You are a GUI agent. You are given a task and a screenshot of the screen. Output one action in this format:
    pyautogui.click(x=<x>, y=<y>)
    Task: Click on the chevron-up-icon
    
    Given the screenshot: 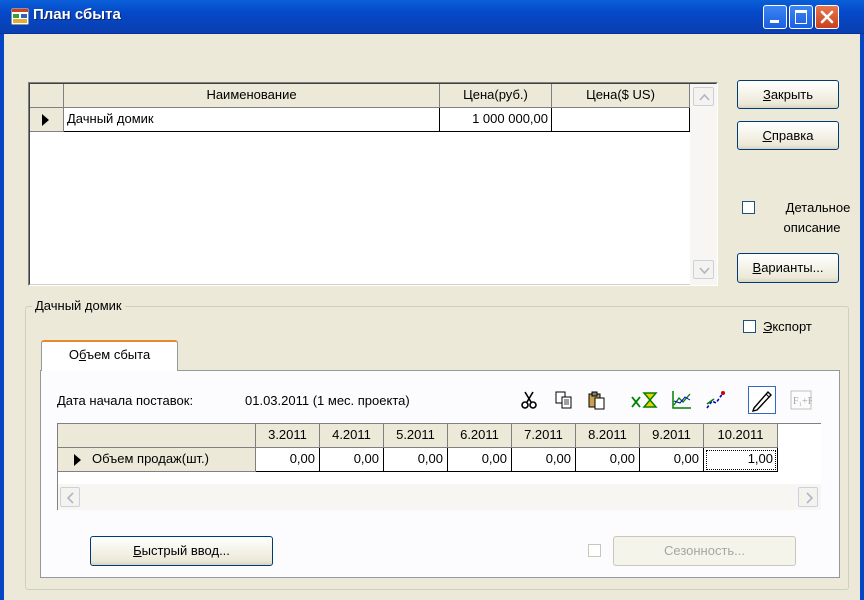 What is the action you would take?
    pyautogui.click(x=704, y=97)
    